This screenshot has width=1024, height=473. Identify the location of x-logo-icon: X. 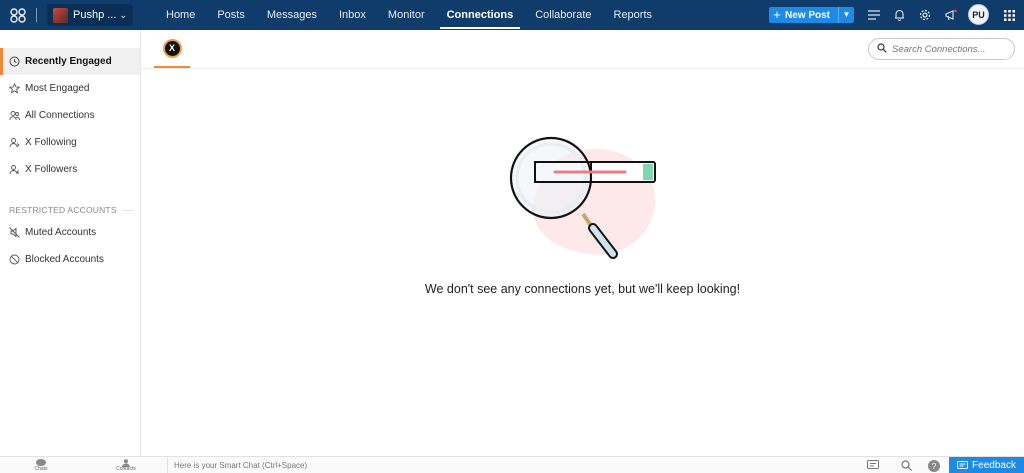
(172, 48).